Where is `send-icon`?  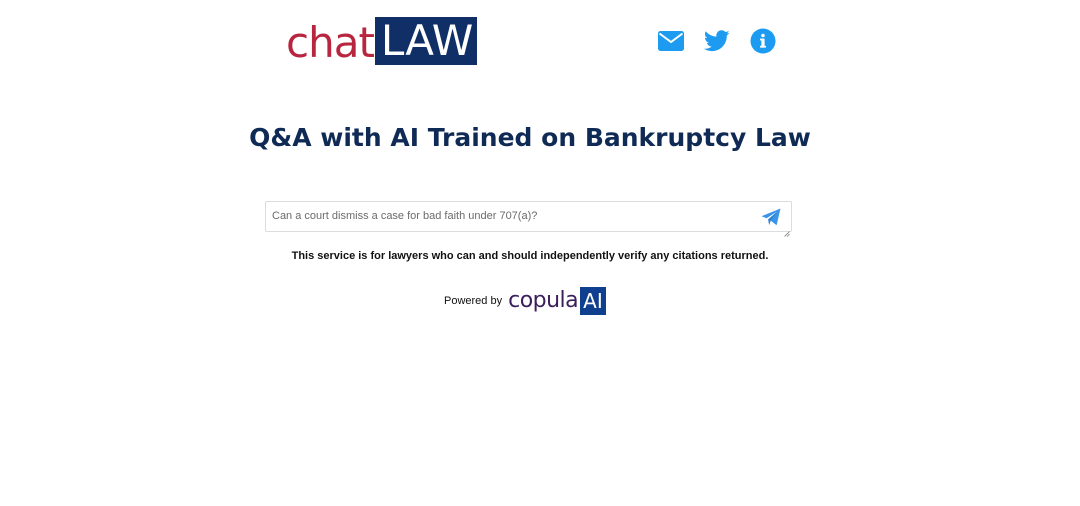
send-icon is located at coordinates (771, 217).